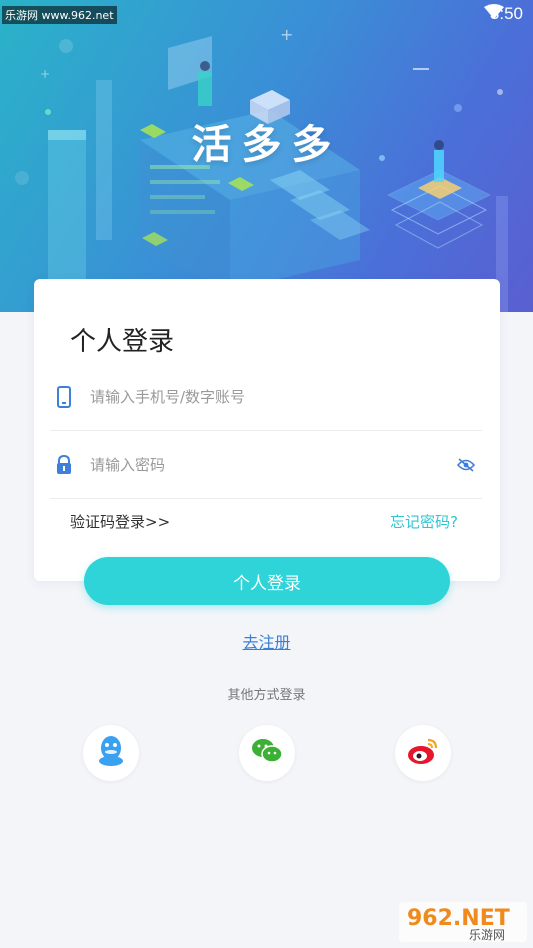 This screenshot has height=948, width=533. What do you see at coordinates (503, 14) in the screenshot?
I see `status-bar: 3:50` at bounding box center [503, 14].